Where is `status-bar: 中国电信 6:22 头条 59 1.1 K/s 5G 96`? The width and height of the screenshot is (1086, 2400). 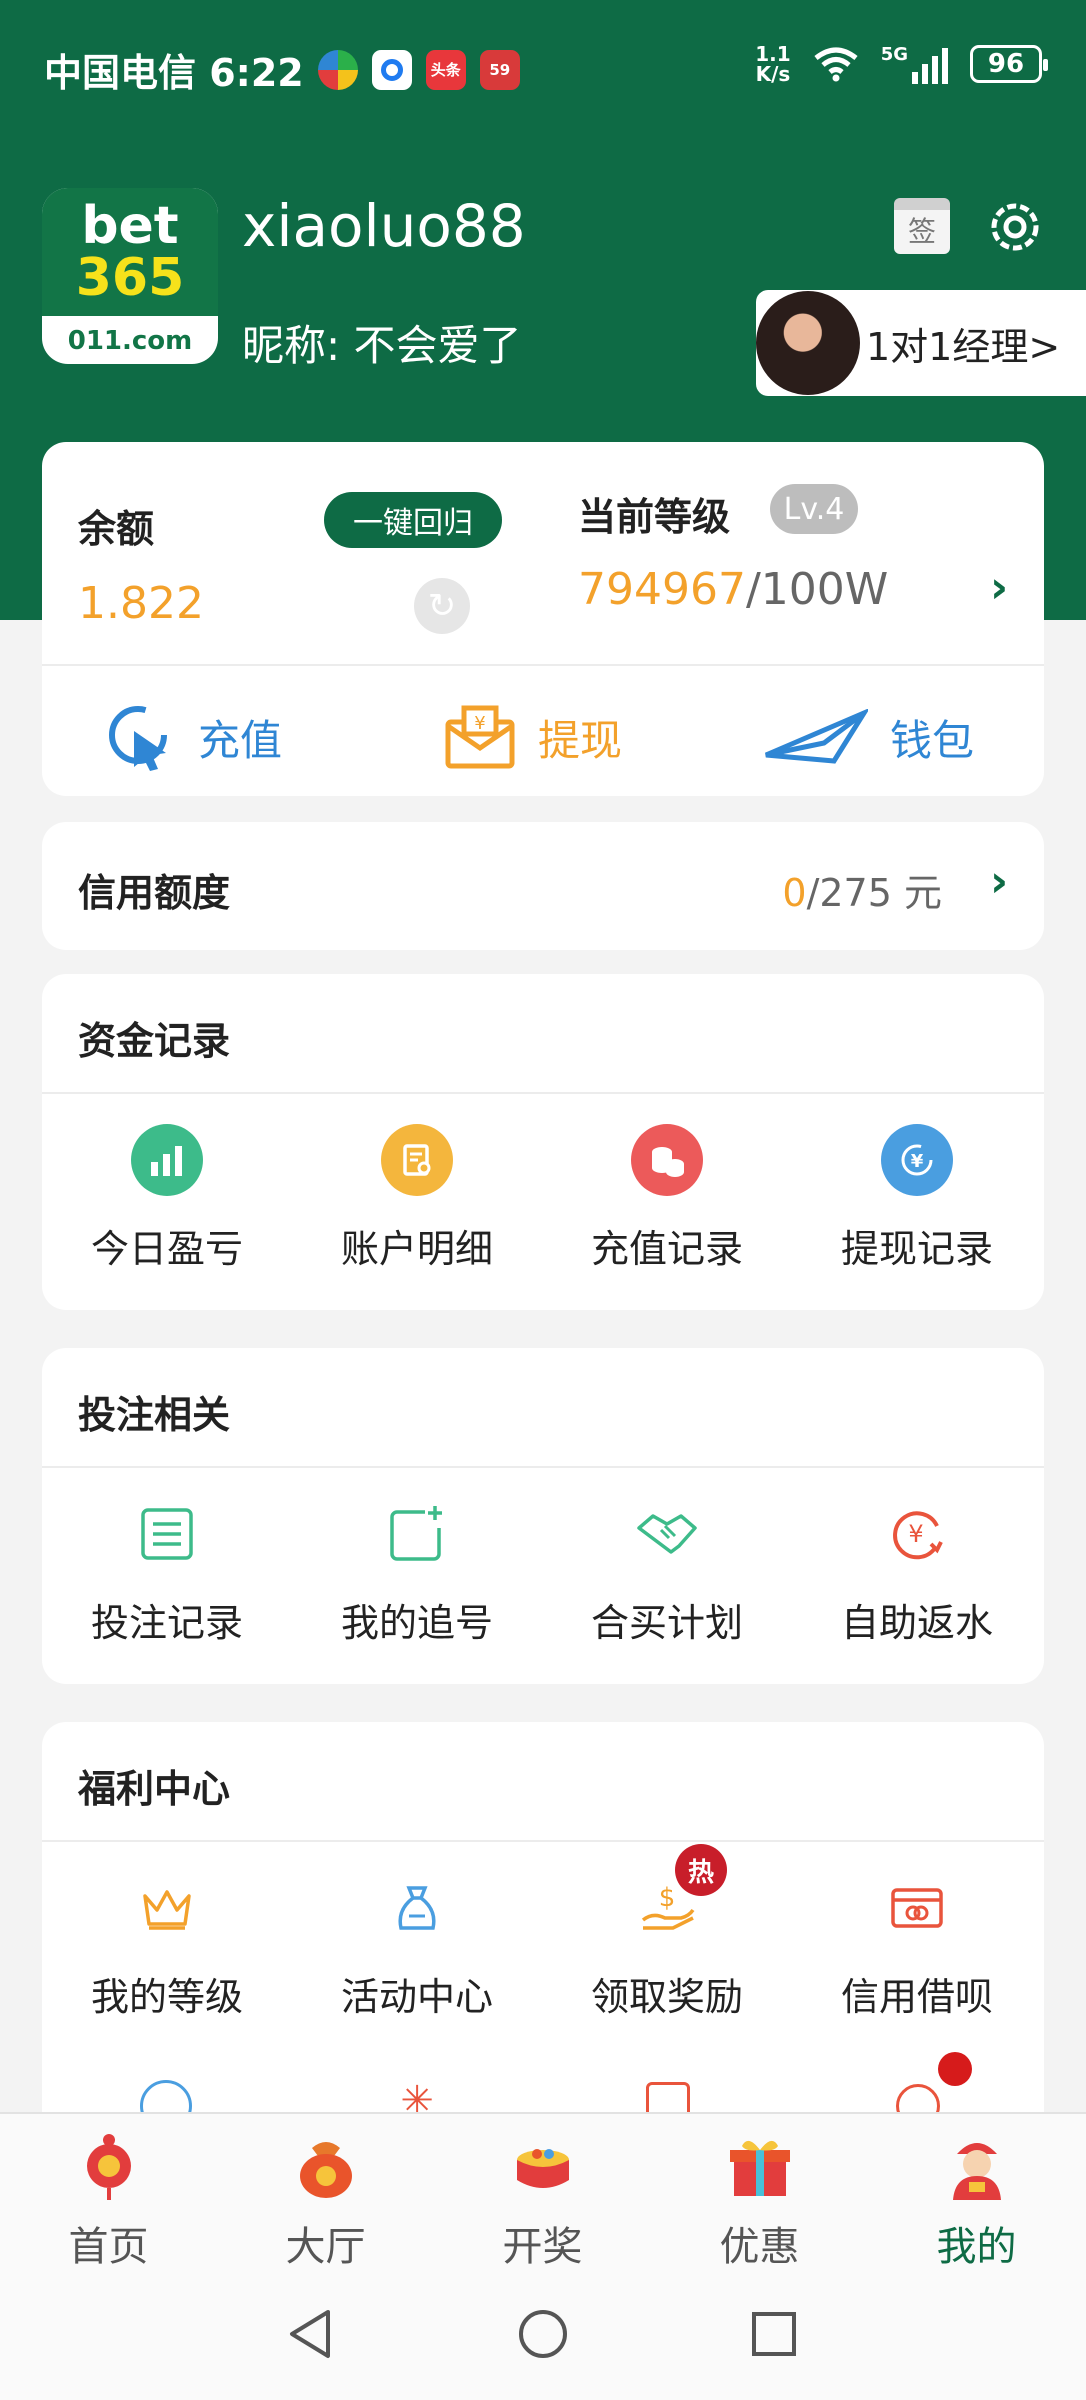
status-bar: 中国电信 6:22 头条 59 1.1 K/s 5G 96 is located at coordinates (543, 70).